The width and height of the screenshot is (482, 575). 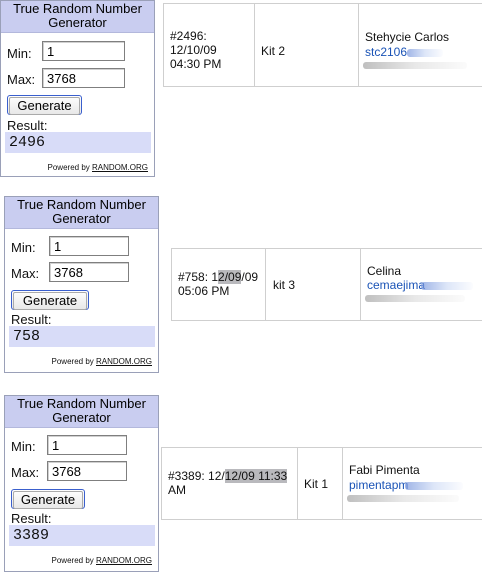 I want to click on entry-name: Celina, so click(x=384, y=271).